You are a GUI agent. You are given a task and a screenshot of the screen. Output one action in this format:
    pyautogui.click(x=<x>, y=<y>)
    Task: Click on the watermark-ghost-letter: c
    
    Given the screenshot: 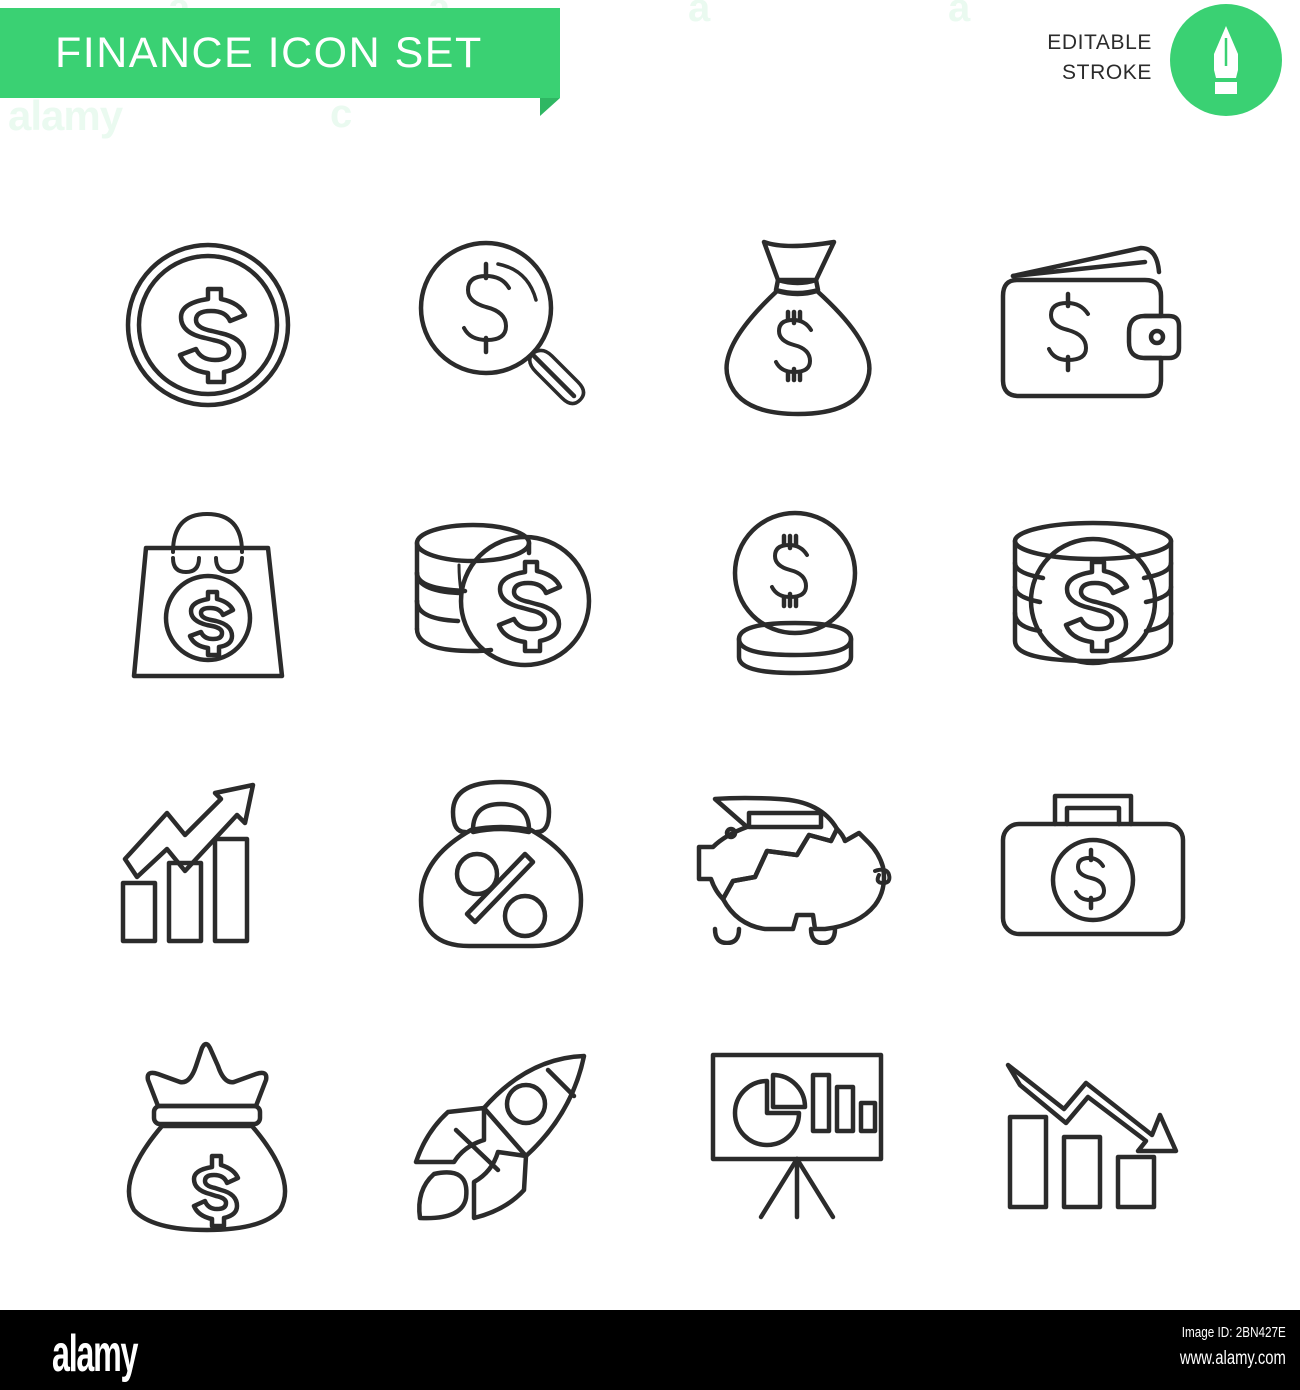 What is the action you would take?
    pyautogui.click(x=341, y=114)
    